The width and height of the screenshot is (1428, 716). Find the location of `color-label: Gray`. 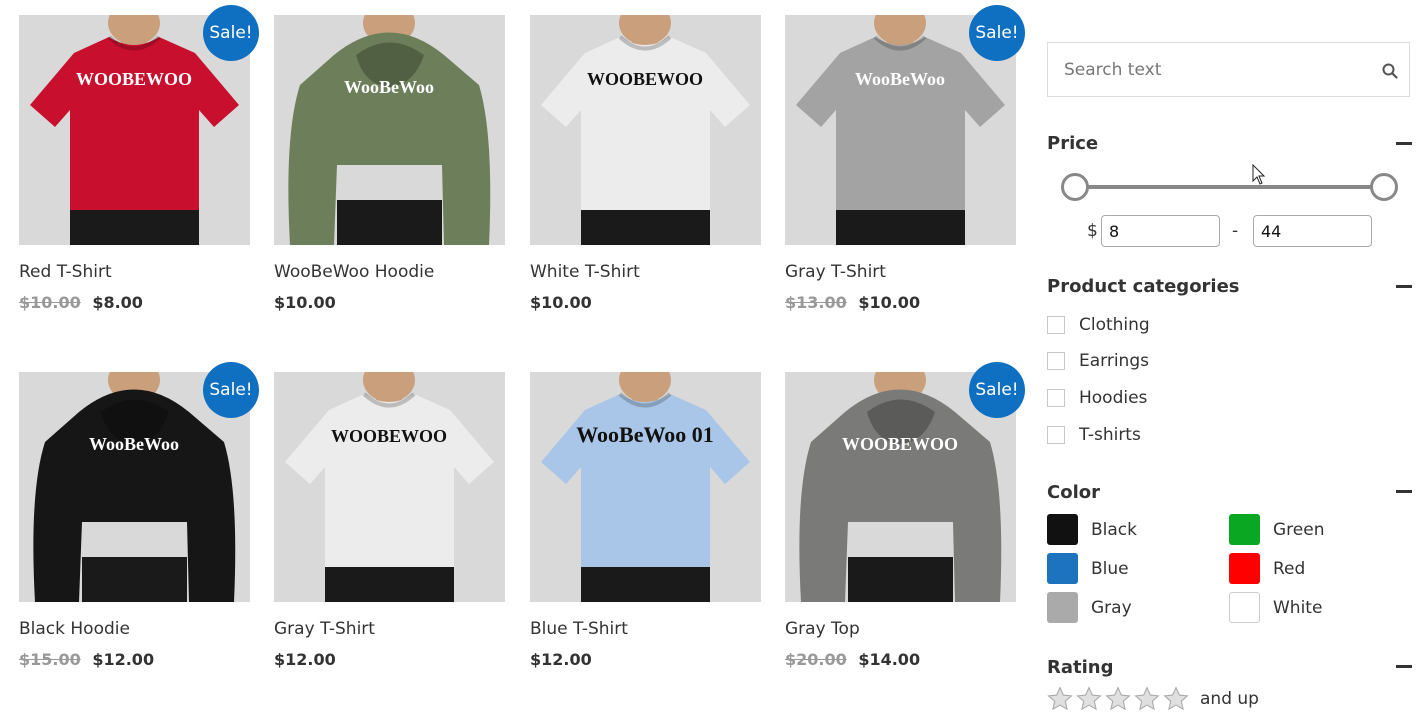

color-label: Gray is located at coordinates (1111, 607).